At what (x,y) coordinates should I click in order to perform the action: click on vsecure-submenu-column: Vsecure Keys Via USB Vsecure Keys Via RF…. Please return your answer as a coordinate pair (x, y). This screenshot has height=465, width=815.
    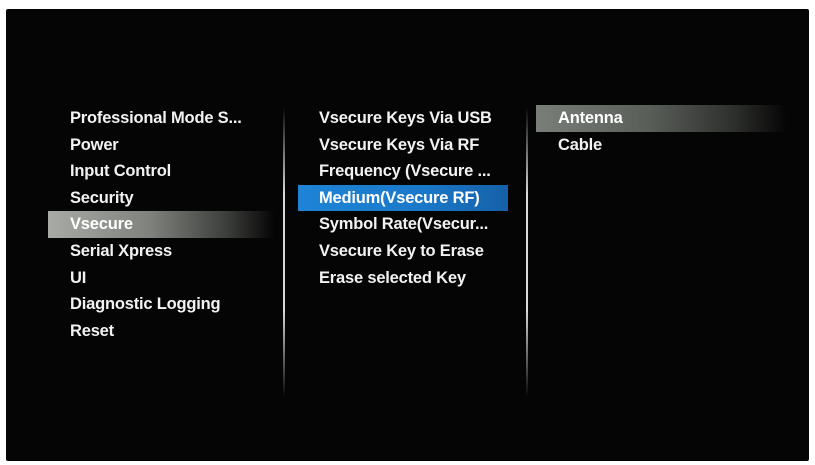
    Looking at the image, I should click on (403, 198).